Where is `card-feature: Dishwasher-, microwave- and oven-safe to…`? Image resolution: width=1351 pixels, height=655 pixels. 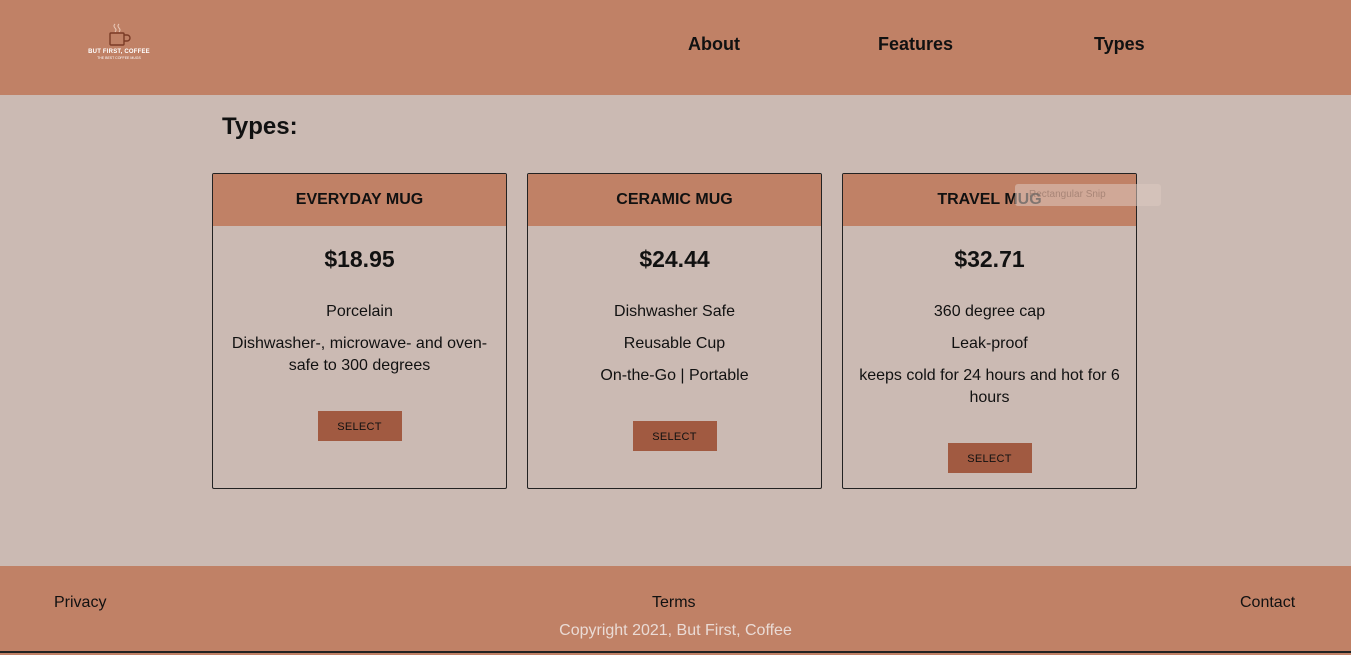 card-feature: Dishwasher-, microwave- and oven-safe to… is located at coordinates (359, 354).